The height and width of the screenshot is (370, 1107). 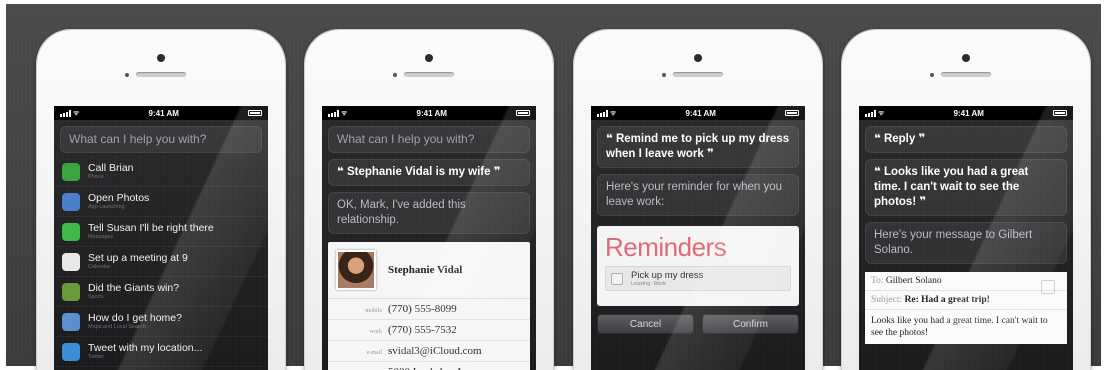 What do you see at coordinates (429, 139) in the screenshot?
I see `siri-prompt: What can I help you with?` at bounding box center [429, 139].